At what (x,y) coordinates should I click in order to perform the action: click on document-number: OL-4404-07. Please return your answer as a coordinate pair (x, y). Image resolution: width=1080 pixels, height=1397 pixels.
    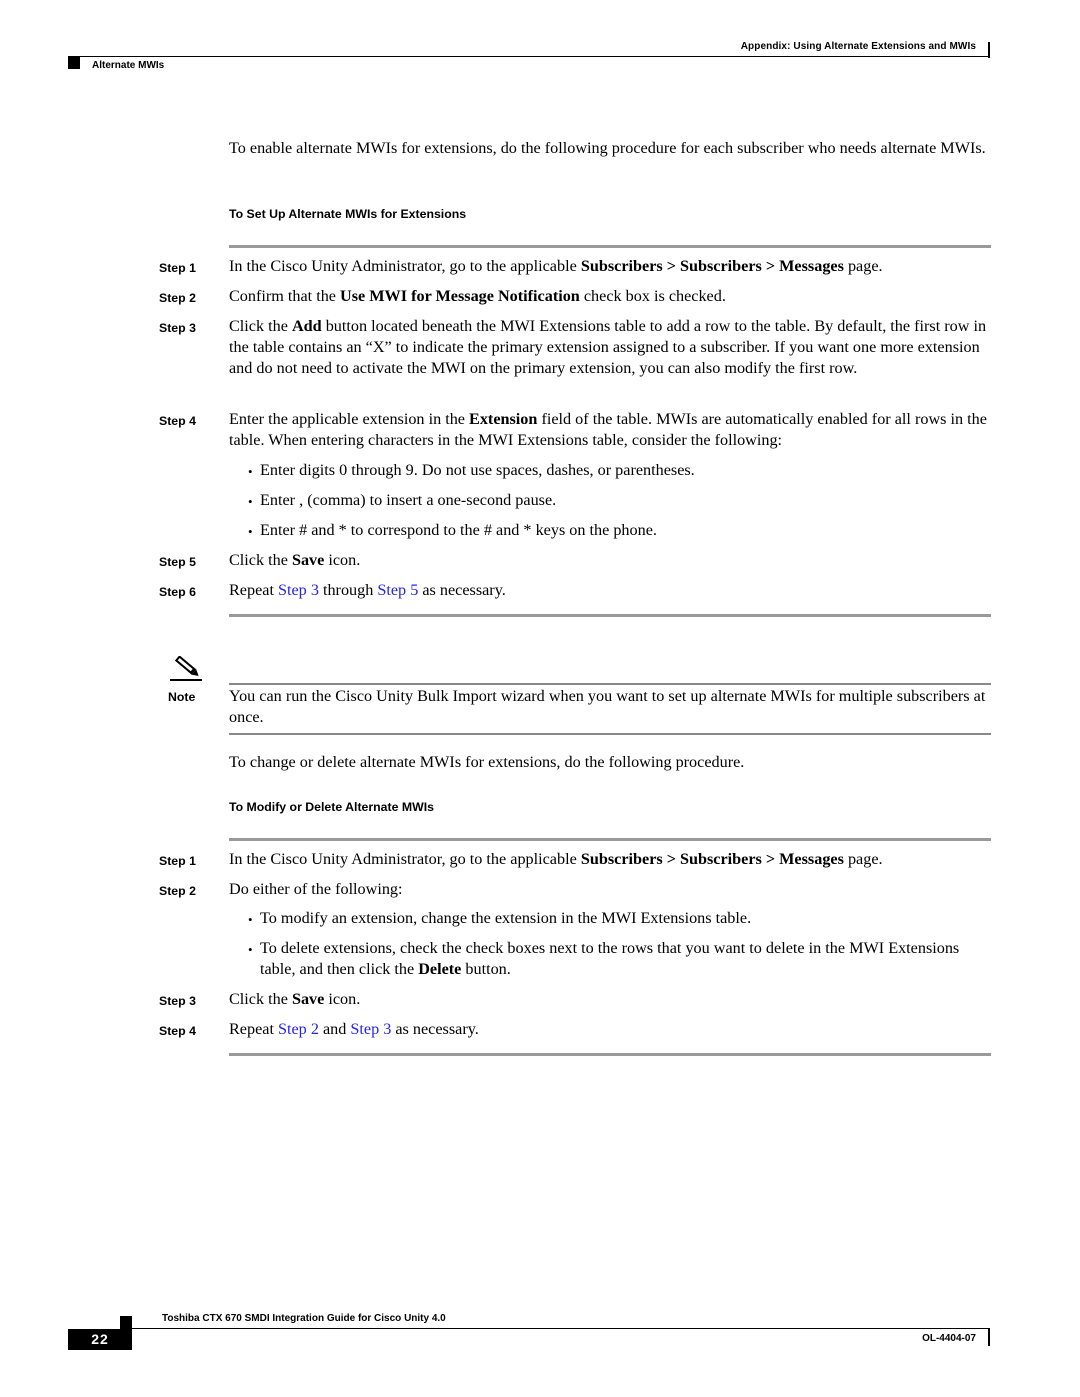
    Looking at the image, I should click on (949, 1338).